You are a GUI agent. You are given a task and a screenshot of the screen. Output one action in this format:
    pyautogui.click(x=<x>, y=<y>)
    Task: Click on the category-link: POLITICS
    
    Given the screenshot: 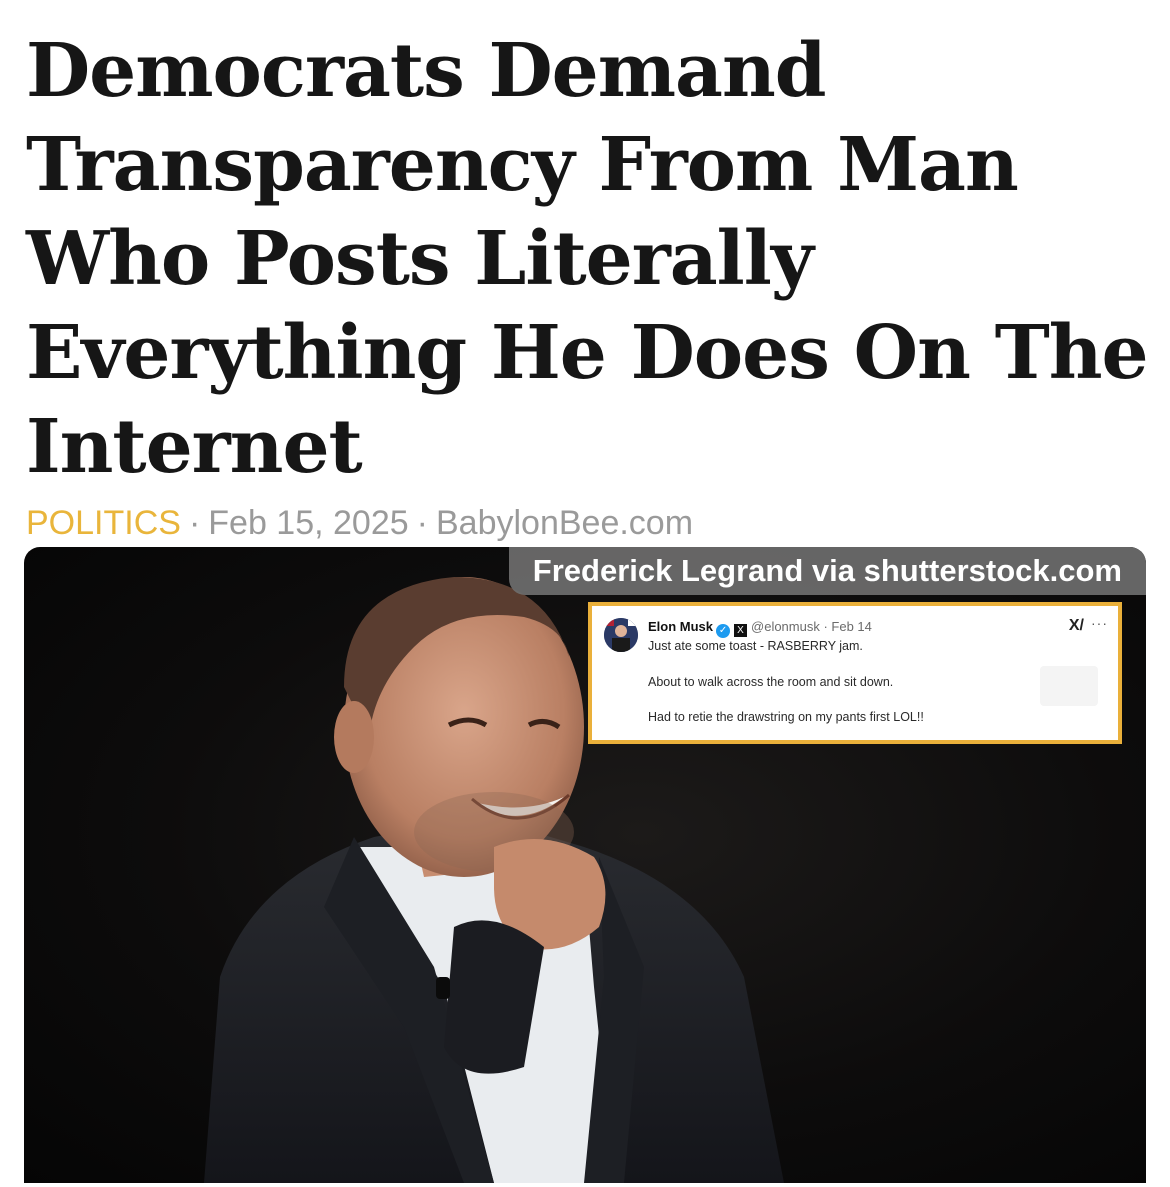 What is the action you would take?
    pyautogui.click(x=103, y=523)
    